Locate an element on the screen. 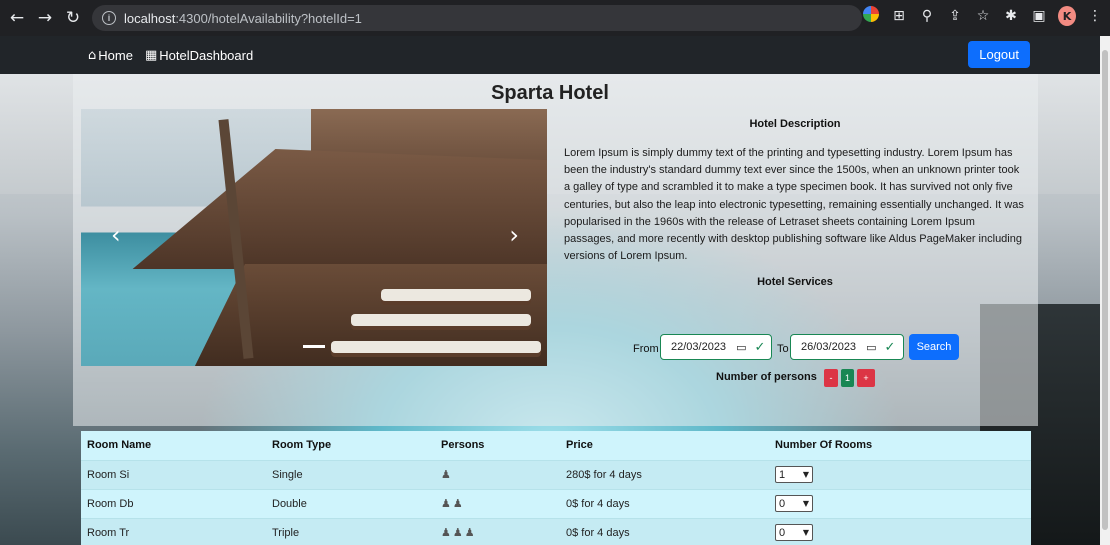 The height and width of the screenshot is (545, 1110). table-row: Room Si Single ♟ 280$ for 4 days 1 ▼ is located at coordinates (556, 474).